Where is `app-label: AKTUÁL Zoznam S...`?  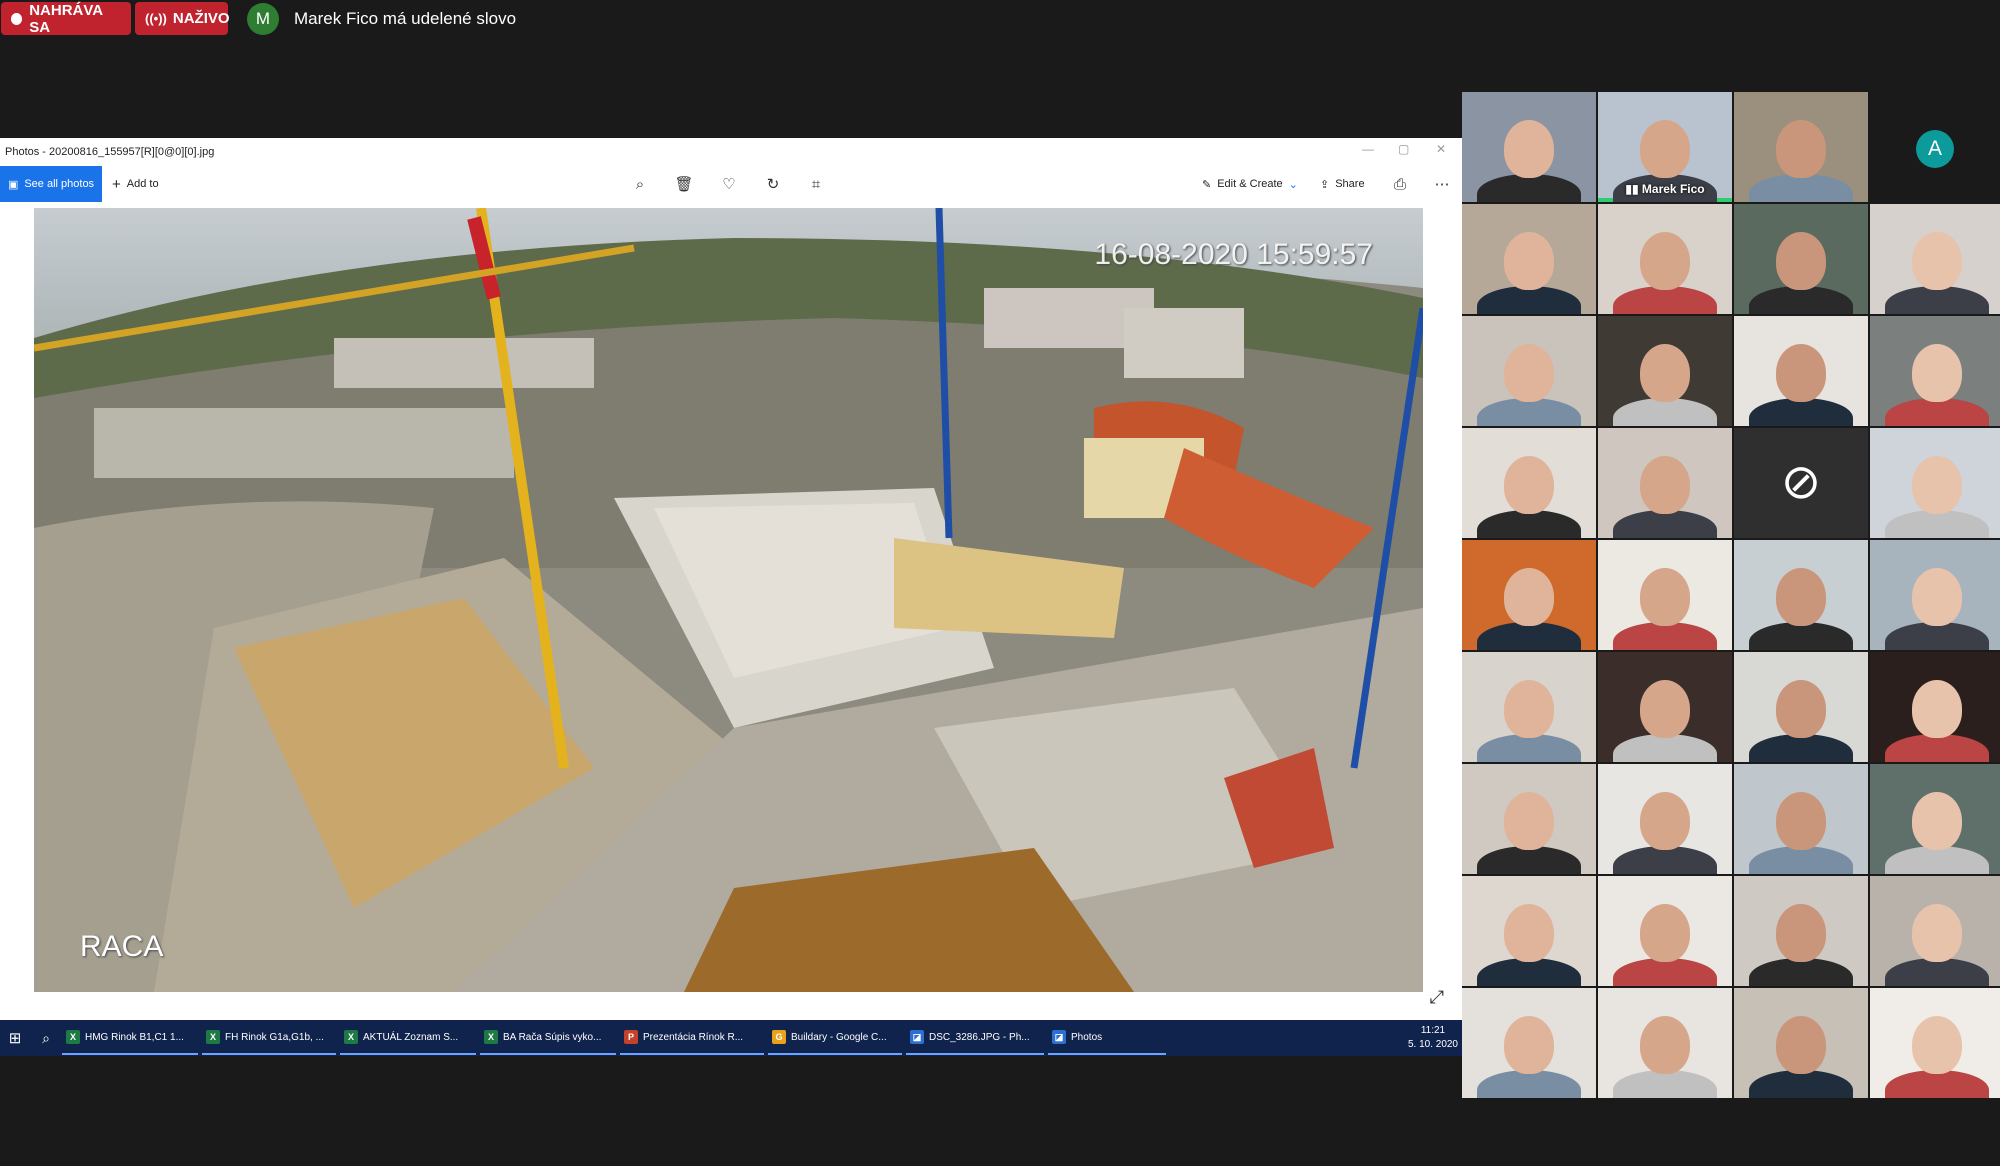 app-label: AKTUÁL Zoznam S... is located at coordinates (411, 1037).